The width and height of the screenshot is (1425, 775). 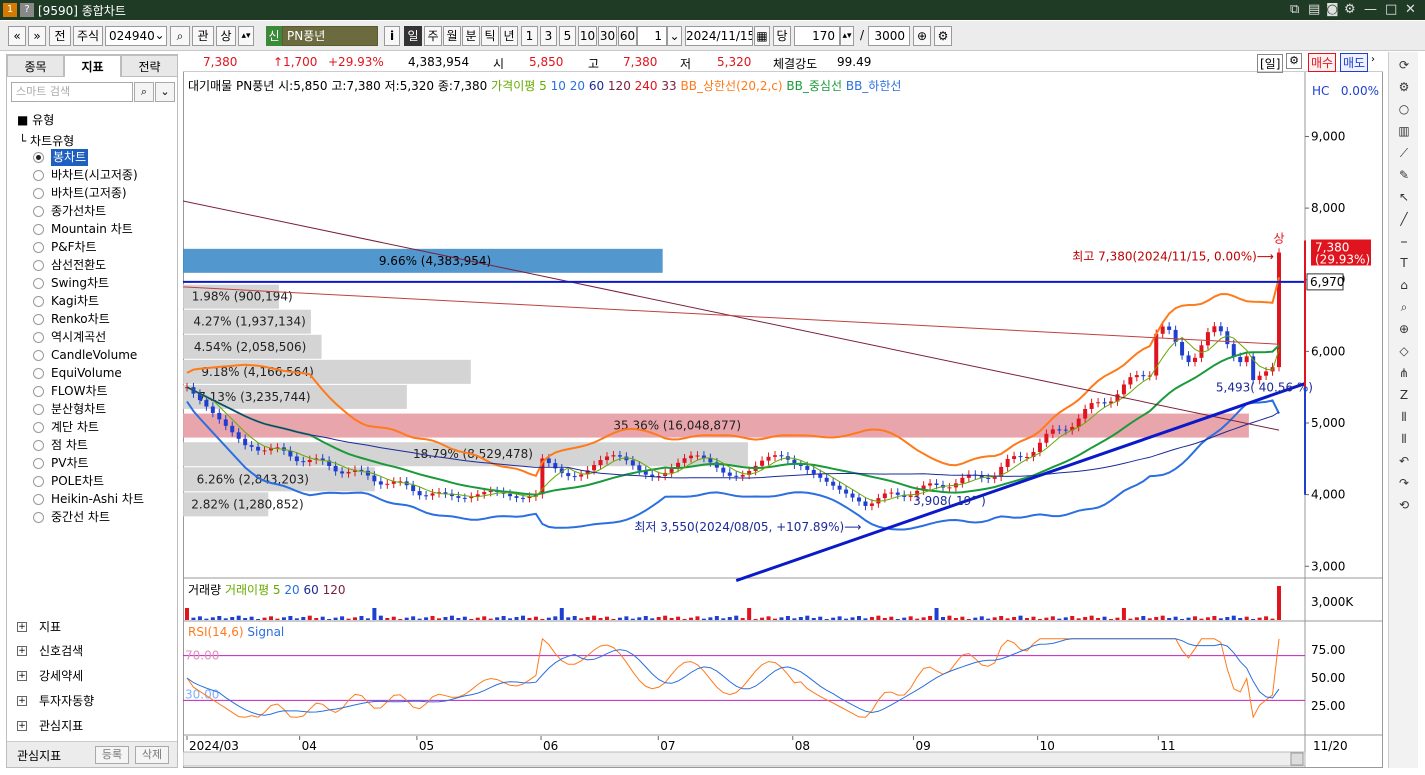 What do you see at coordinates (27, 10) in the screenshot?
I see `help-icon: ?` at bounding box center [27, 10].